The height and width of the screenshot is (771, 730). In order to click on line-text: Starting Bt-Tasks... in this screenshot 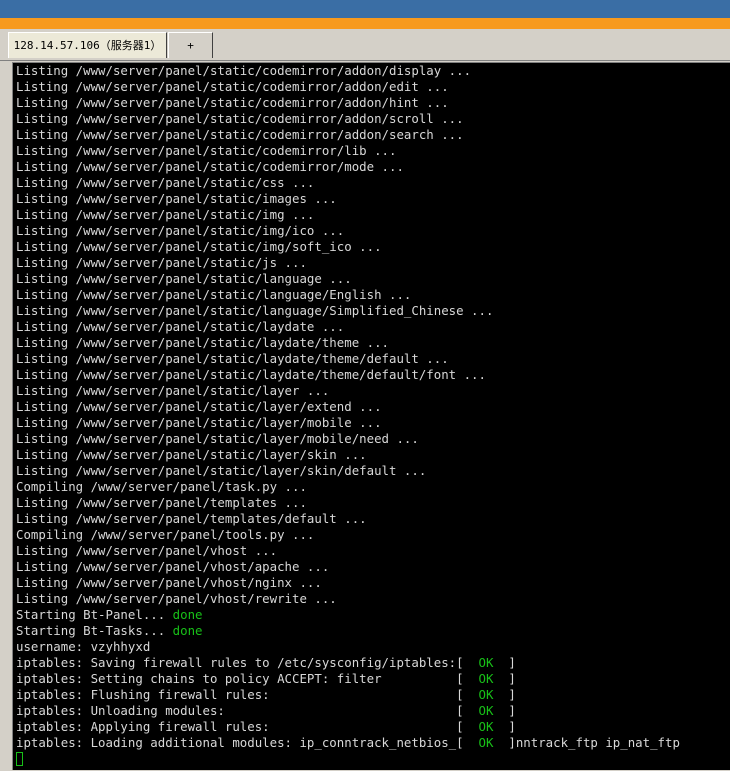, I will do `click(94, 630)`.